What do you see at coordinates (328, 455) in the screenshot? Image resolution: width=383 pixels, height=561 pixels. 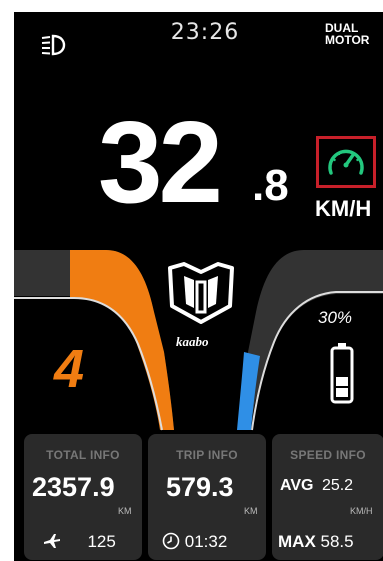 I see `speed-info-title: SPEED INFO` at bounding box center [328, 455].